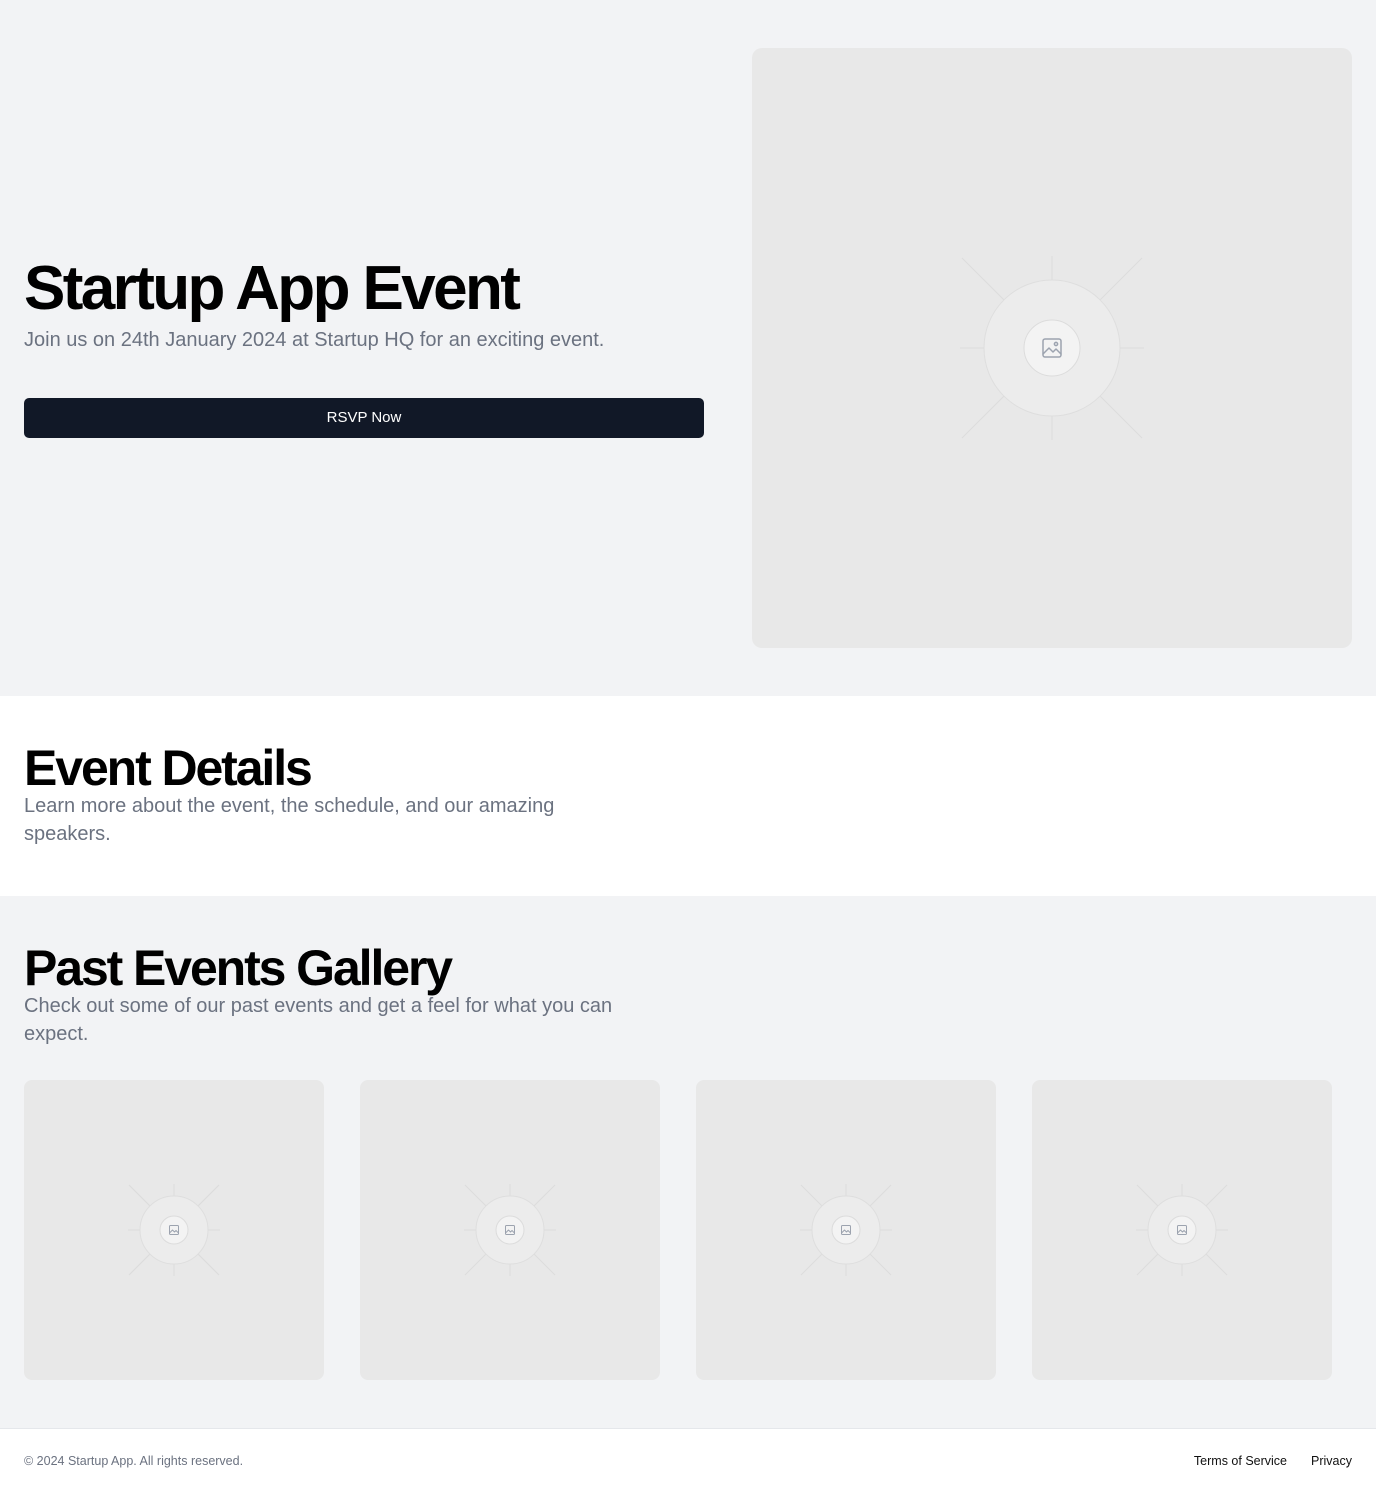 The image size is (1376, 1493). Describe the element at coordinates (272, 288) in the screenshot. I see `hero-title: Startup App Event` at that location.